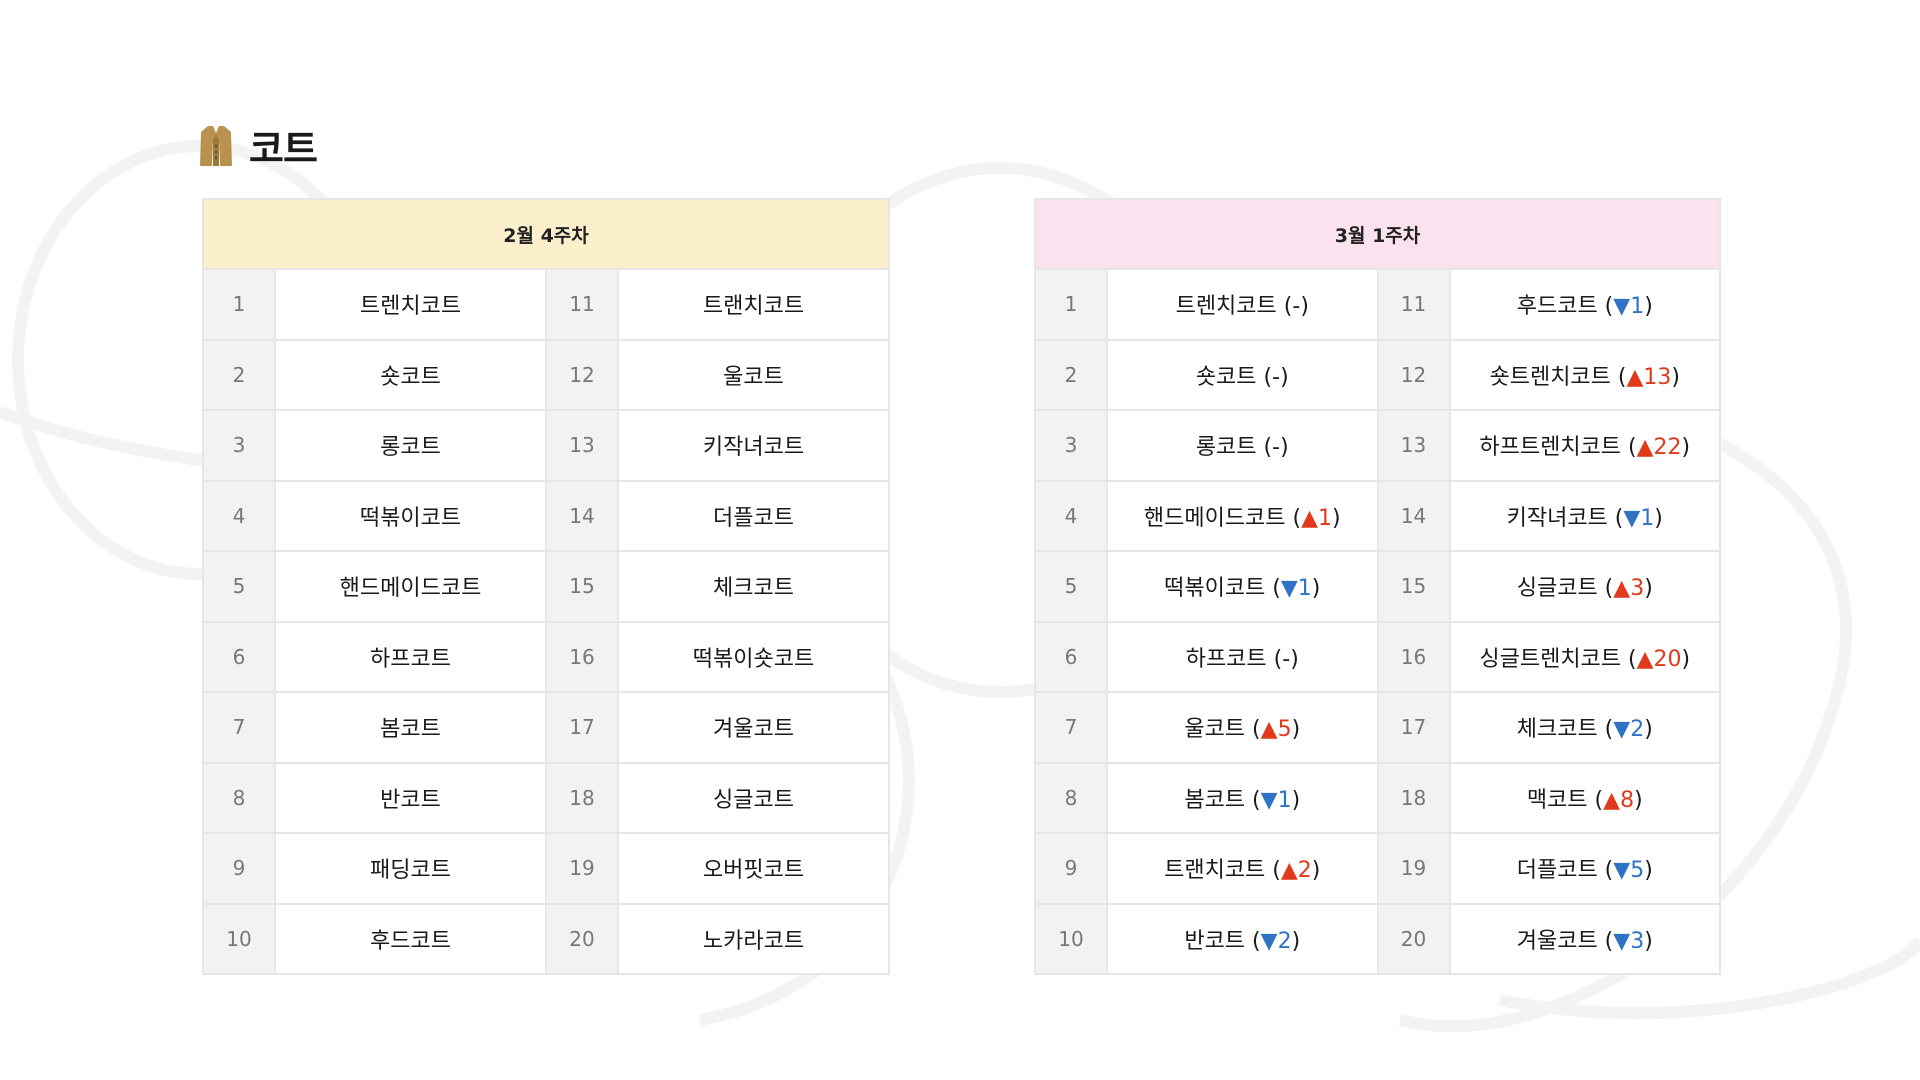 This screenshot has width=1920, height=1080. I want to click on keyword-cell: 반코트 (▼2), so click(1242, 938).